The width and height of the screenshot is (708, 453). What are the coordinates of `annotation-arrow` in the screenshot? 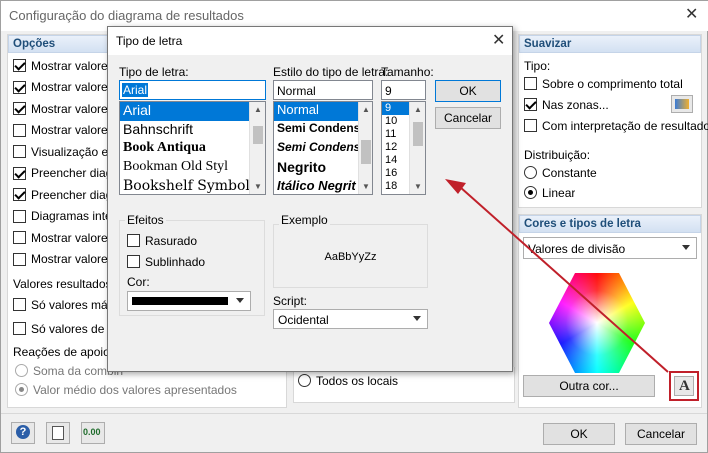 It's located at (564, 279).